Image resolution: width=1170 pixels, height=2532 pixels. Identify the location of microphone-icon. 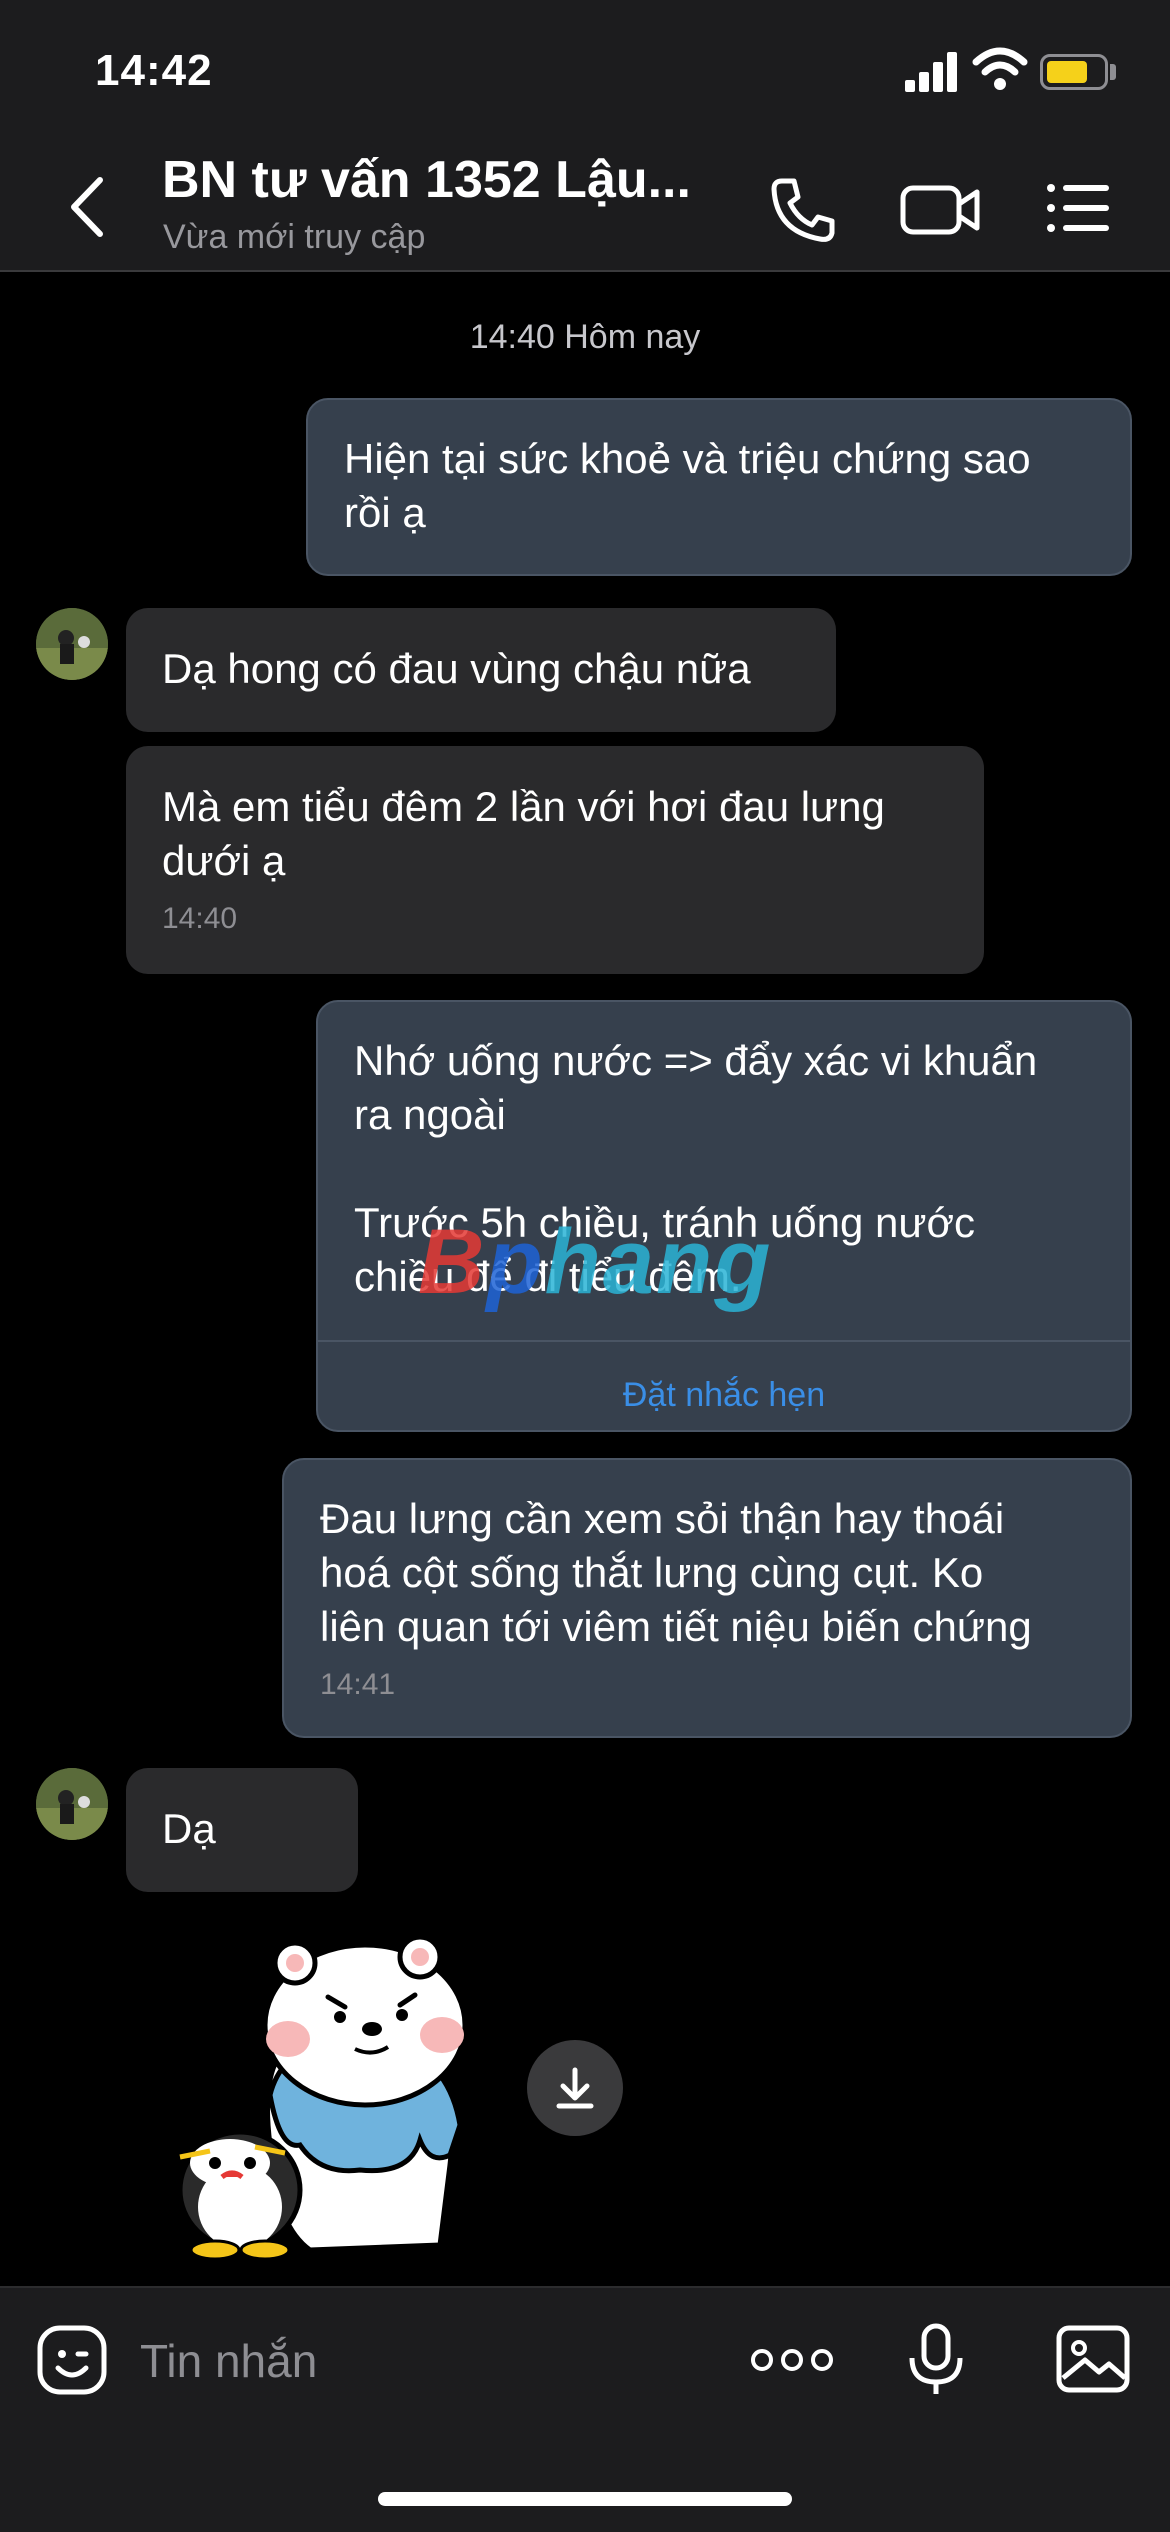
(936, 2360).